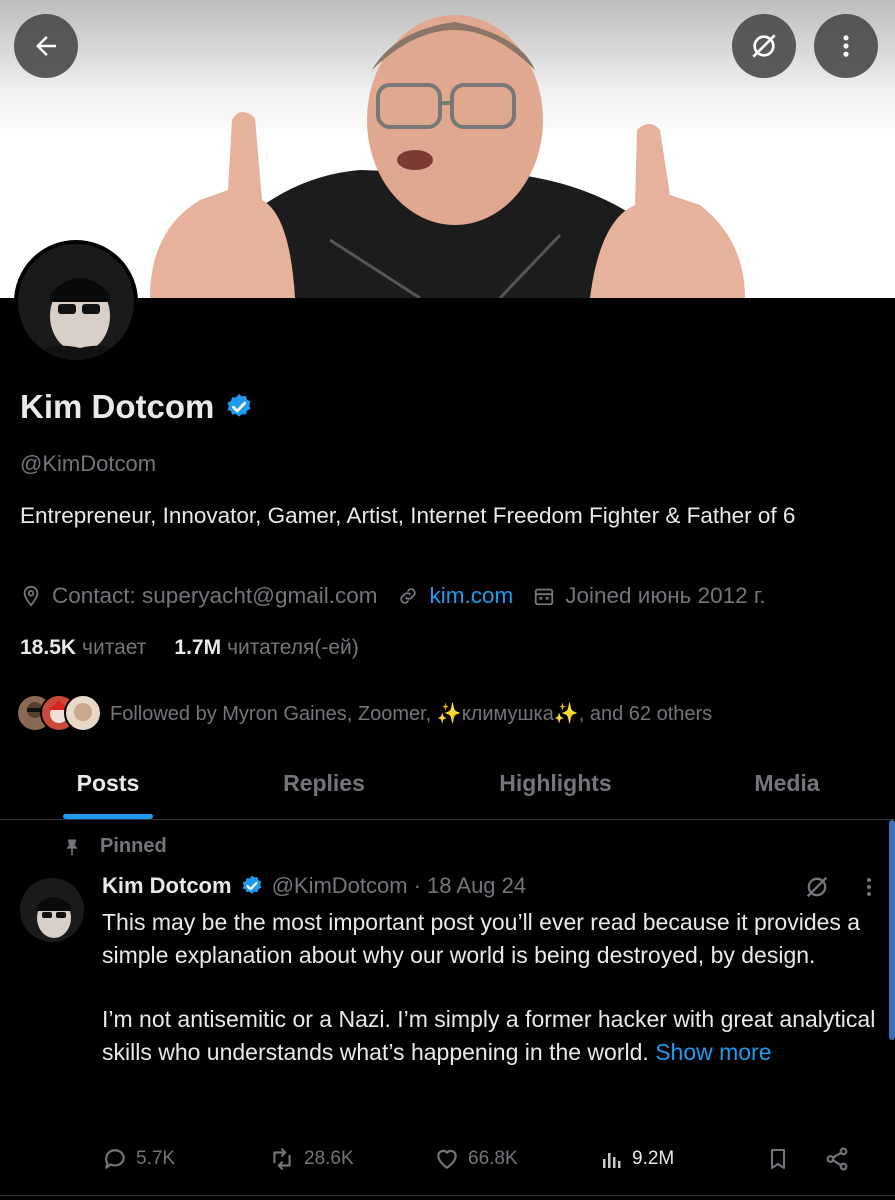 The width and height of the screenshot is (895, 1200). I want to click on post-header: Kim Dotcom @KimDotcom · 18 Aug 24, so click(314, 886).